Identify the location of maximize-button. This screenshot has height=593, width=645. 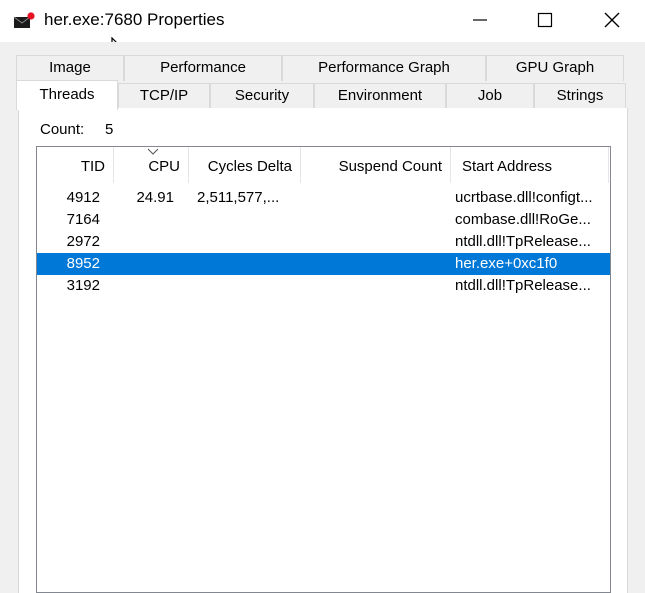
(545, 20).